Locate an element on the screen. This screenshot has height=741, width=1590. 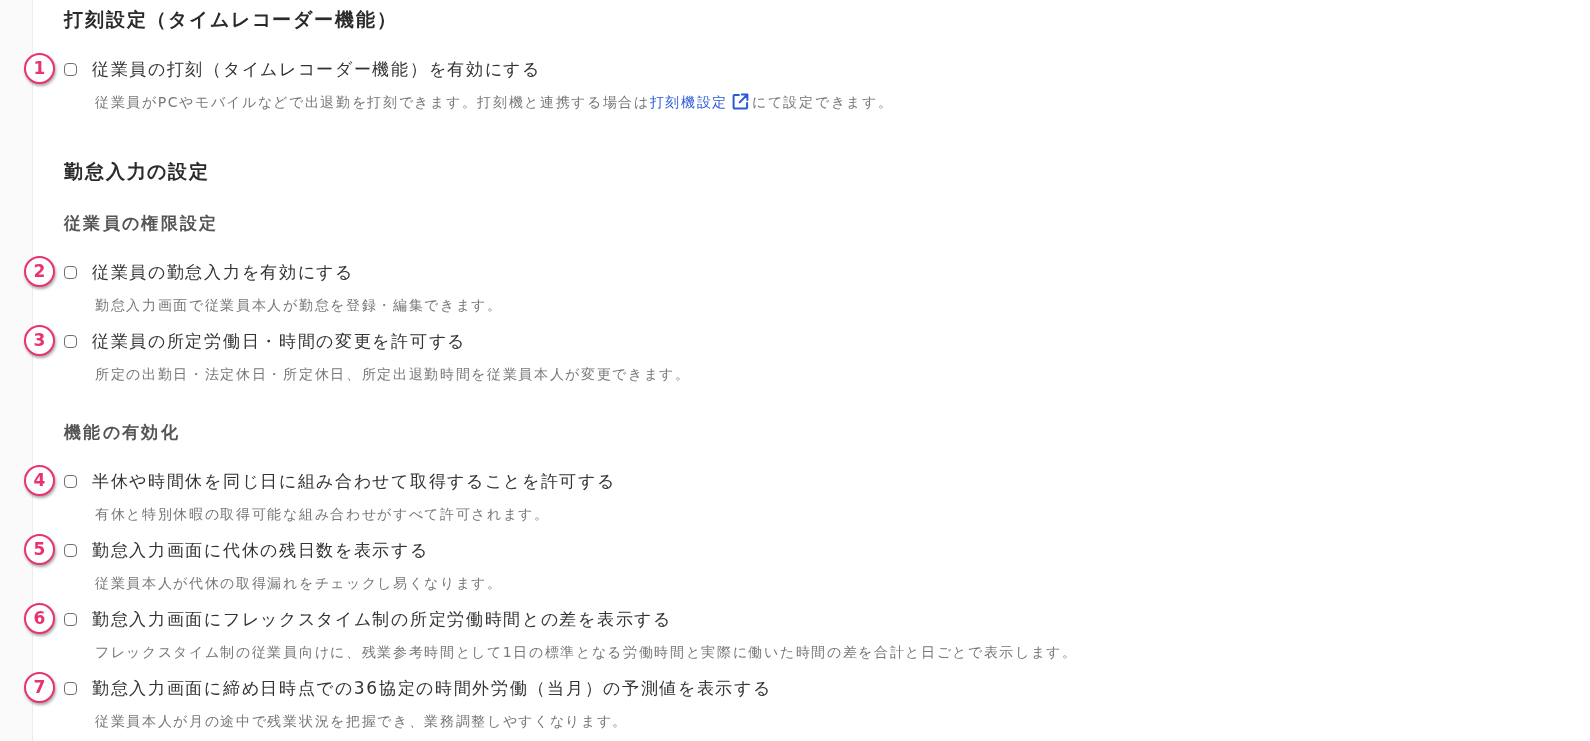
number-marker: 6 is located at coordinates (39, 618).